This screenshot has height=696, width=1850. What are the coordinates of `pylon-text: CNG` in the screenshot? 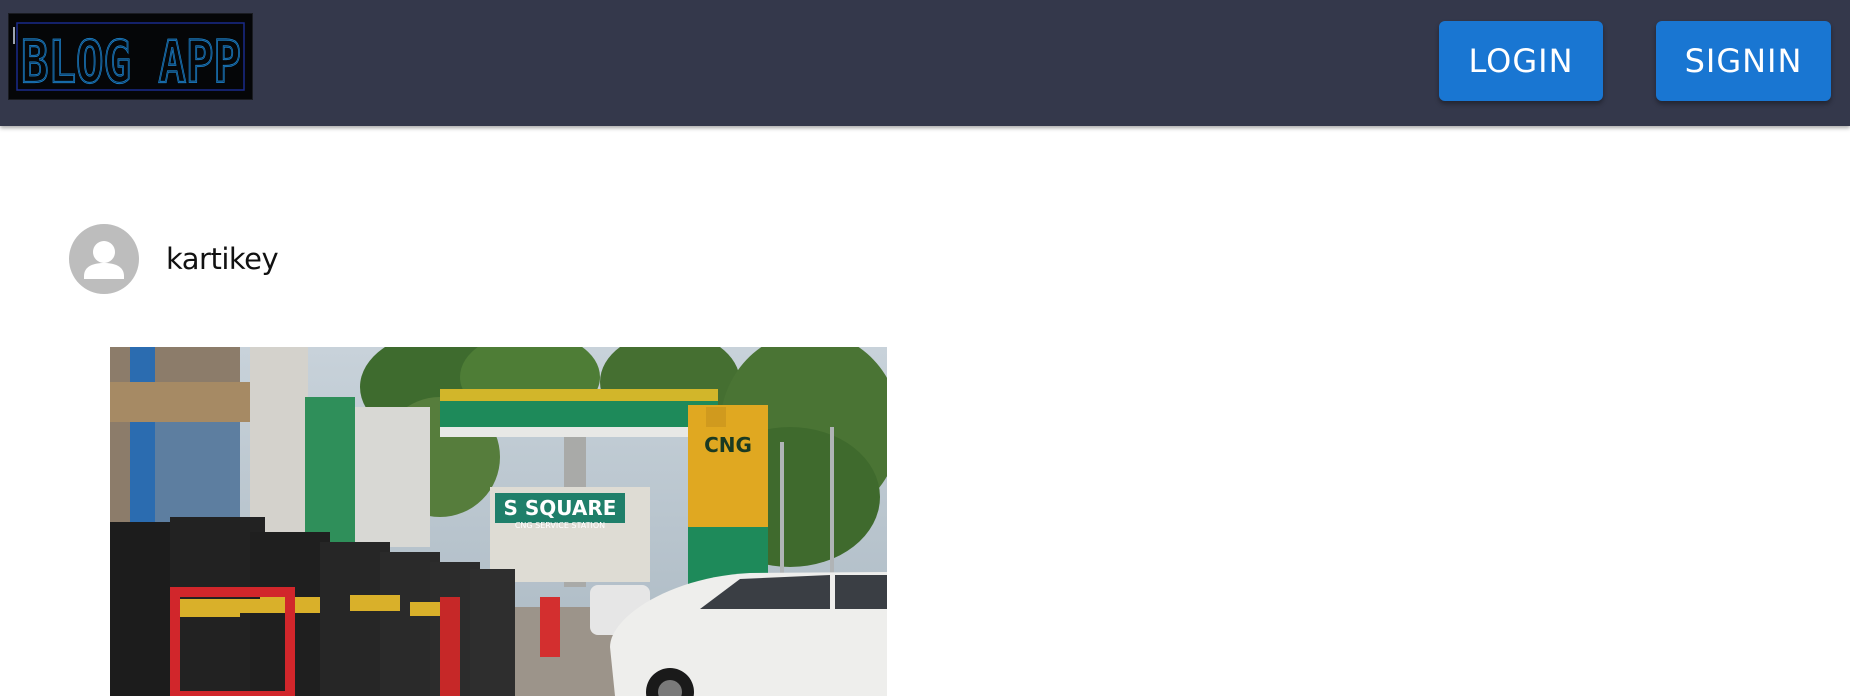 It's located at (728, 445).